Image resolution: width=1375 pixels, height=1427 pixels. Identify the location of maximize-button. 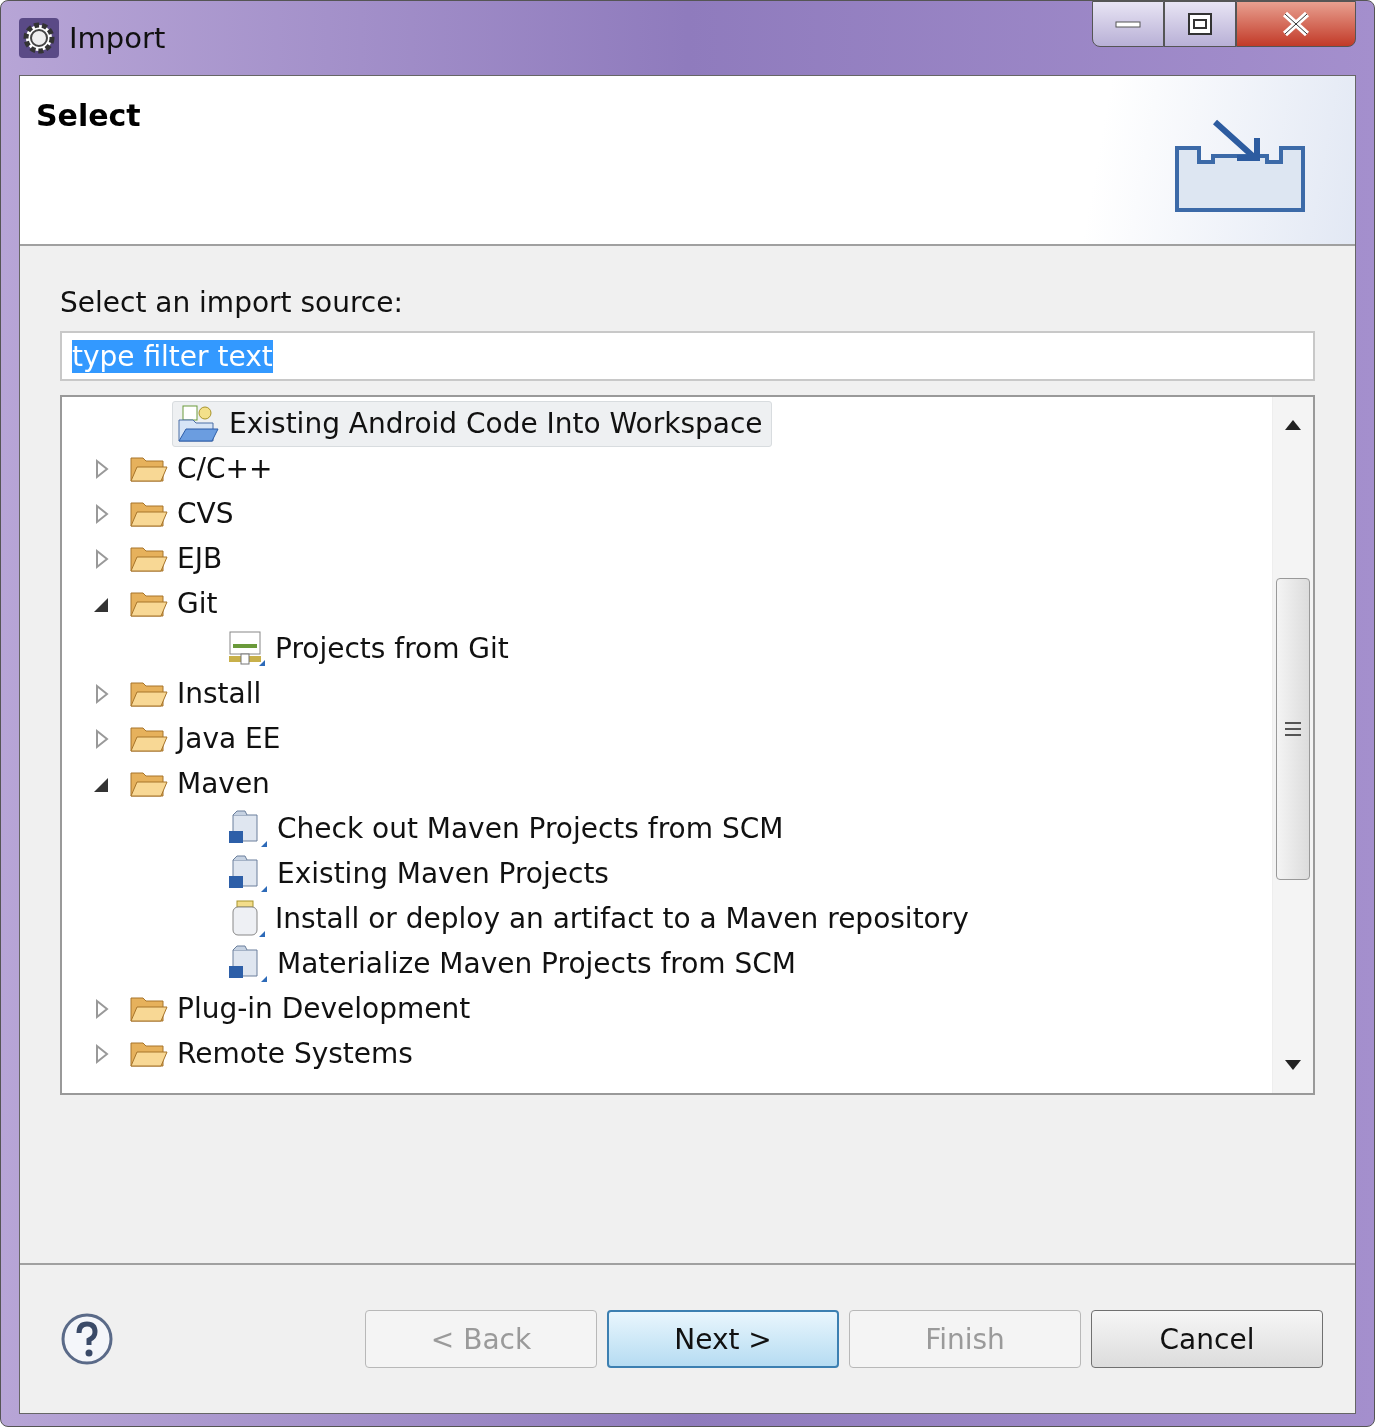
(1200, 24).